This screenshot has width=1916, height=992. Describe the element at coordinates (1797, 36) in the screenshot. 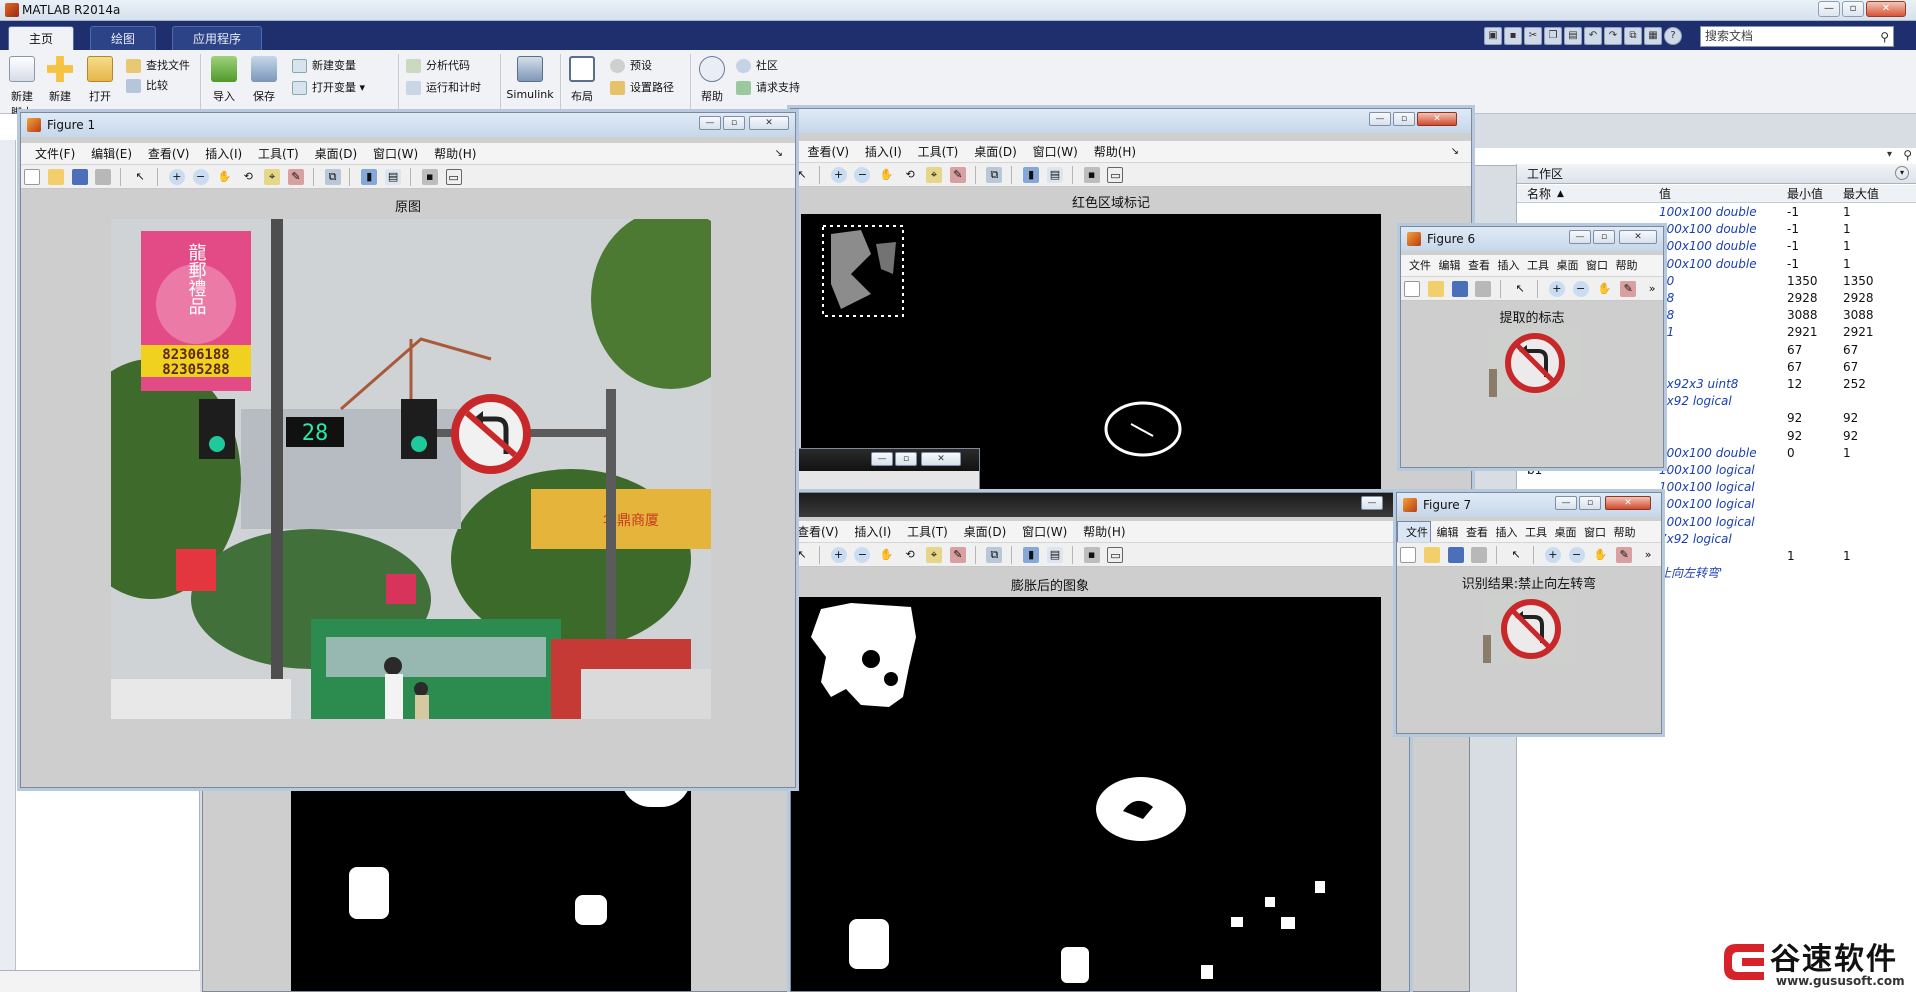

I see `search-documentation-input: 搜索文档 ⚲` at that location.